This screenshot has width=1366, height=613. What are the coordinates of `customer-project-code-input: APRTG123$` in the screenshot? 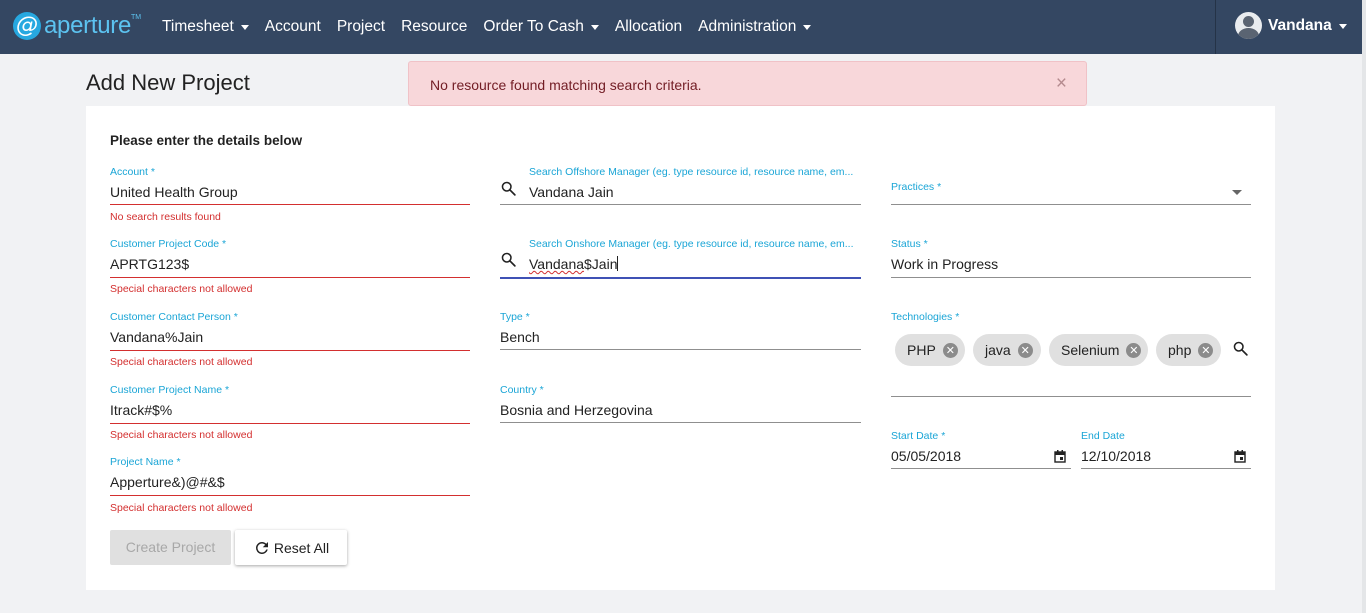 It's located at (149, 264).